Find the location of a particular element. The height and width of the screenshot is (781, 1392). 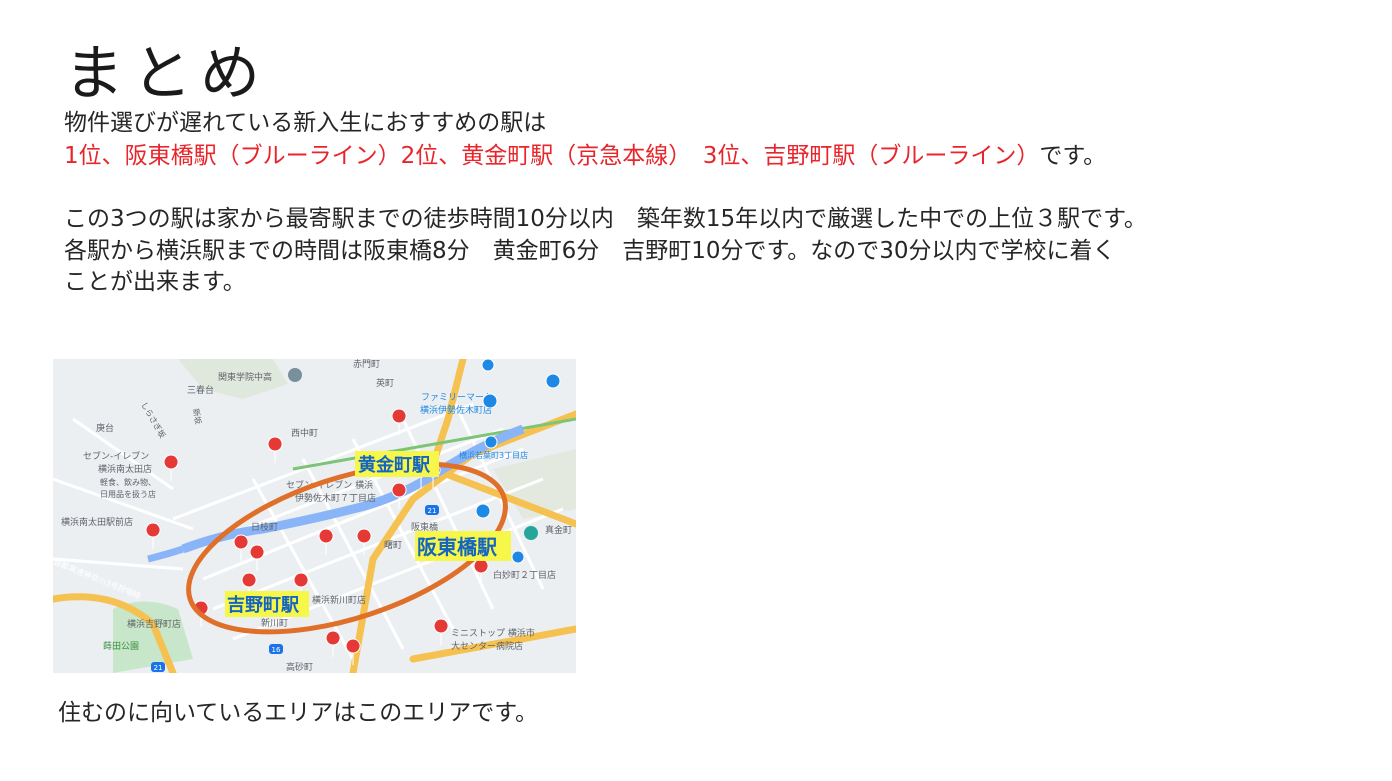

commute-line-cont: ことが出来ます。 is located at coordinates (155, 282).